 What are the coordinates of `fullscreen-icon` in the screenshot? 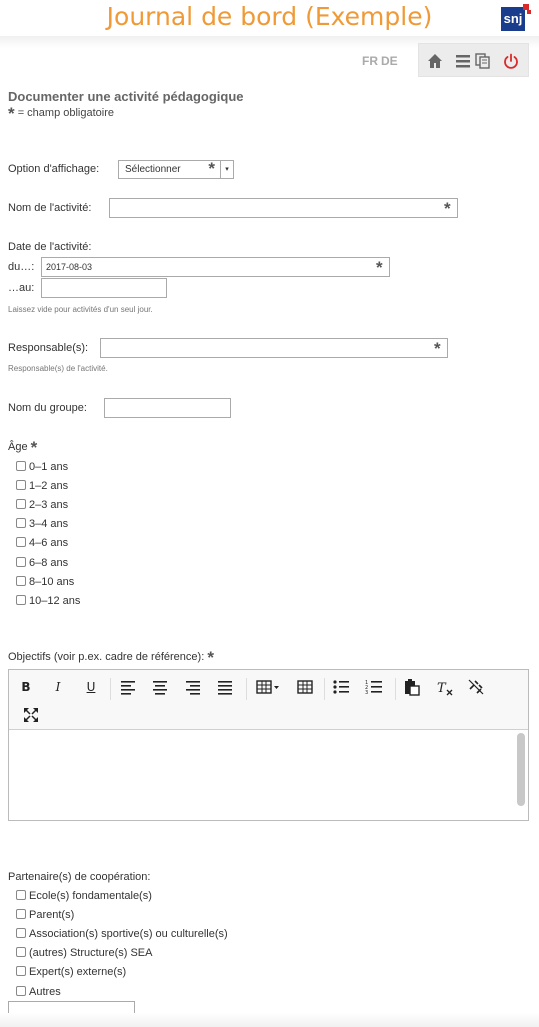 It's located at (31, 715).